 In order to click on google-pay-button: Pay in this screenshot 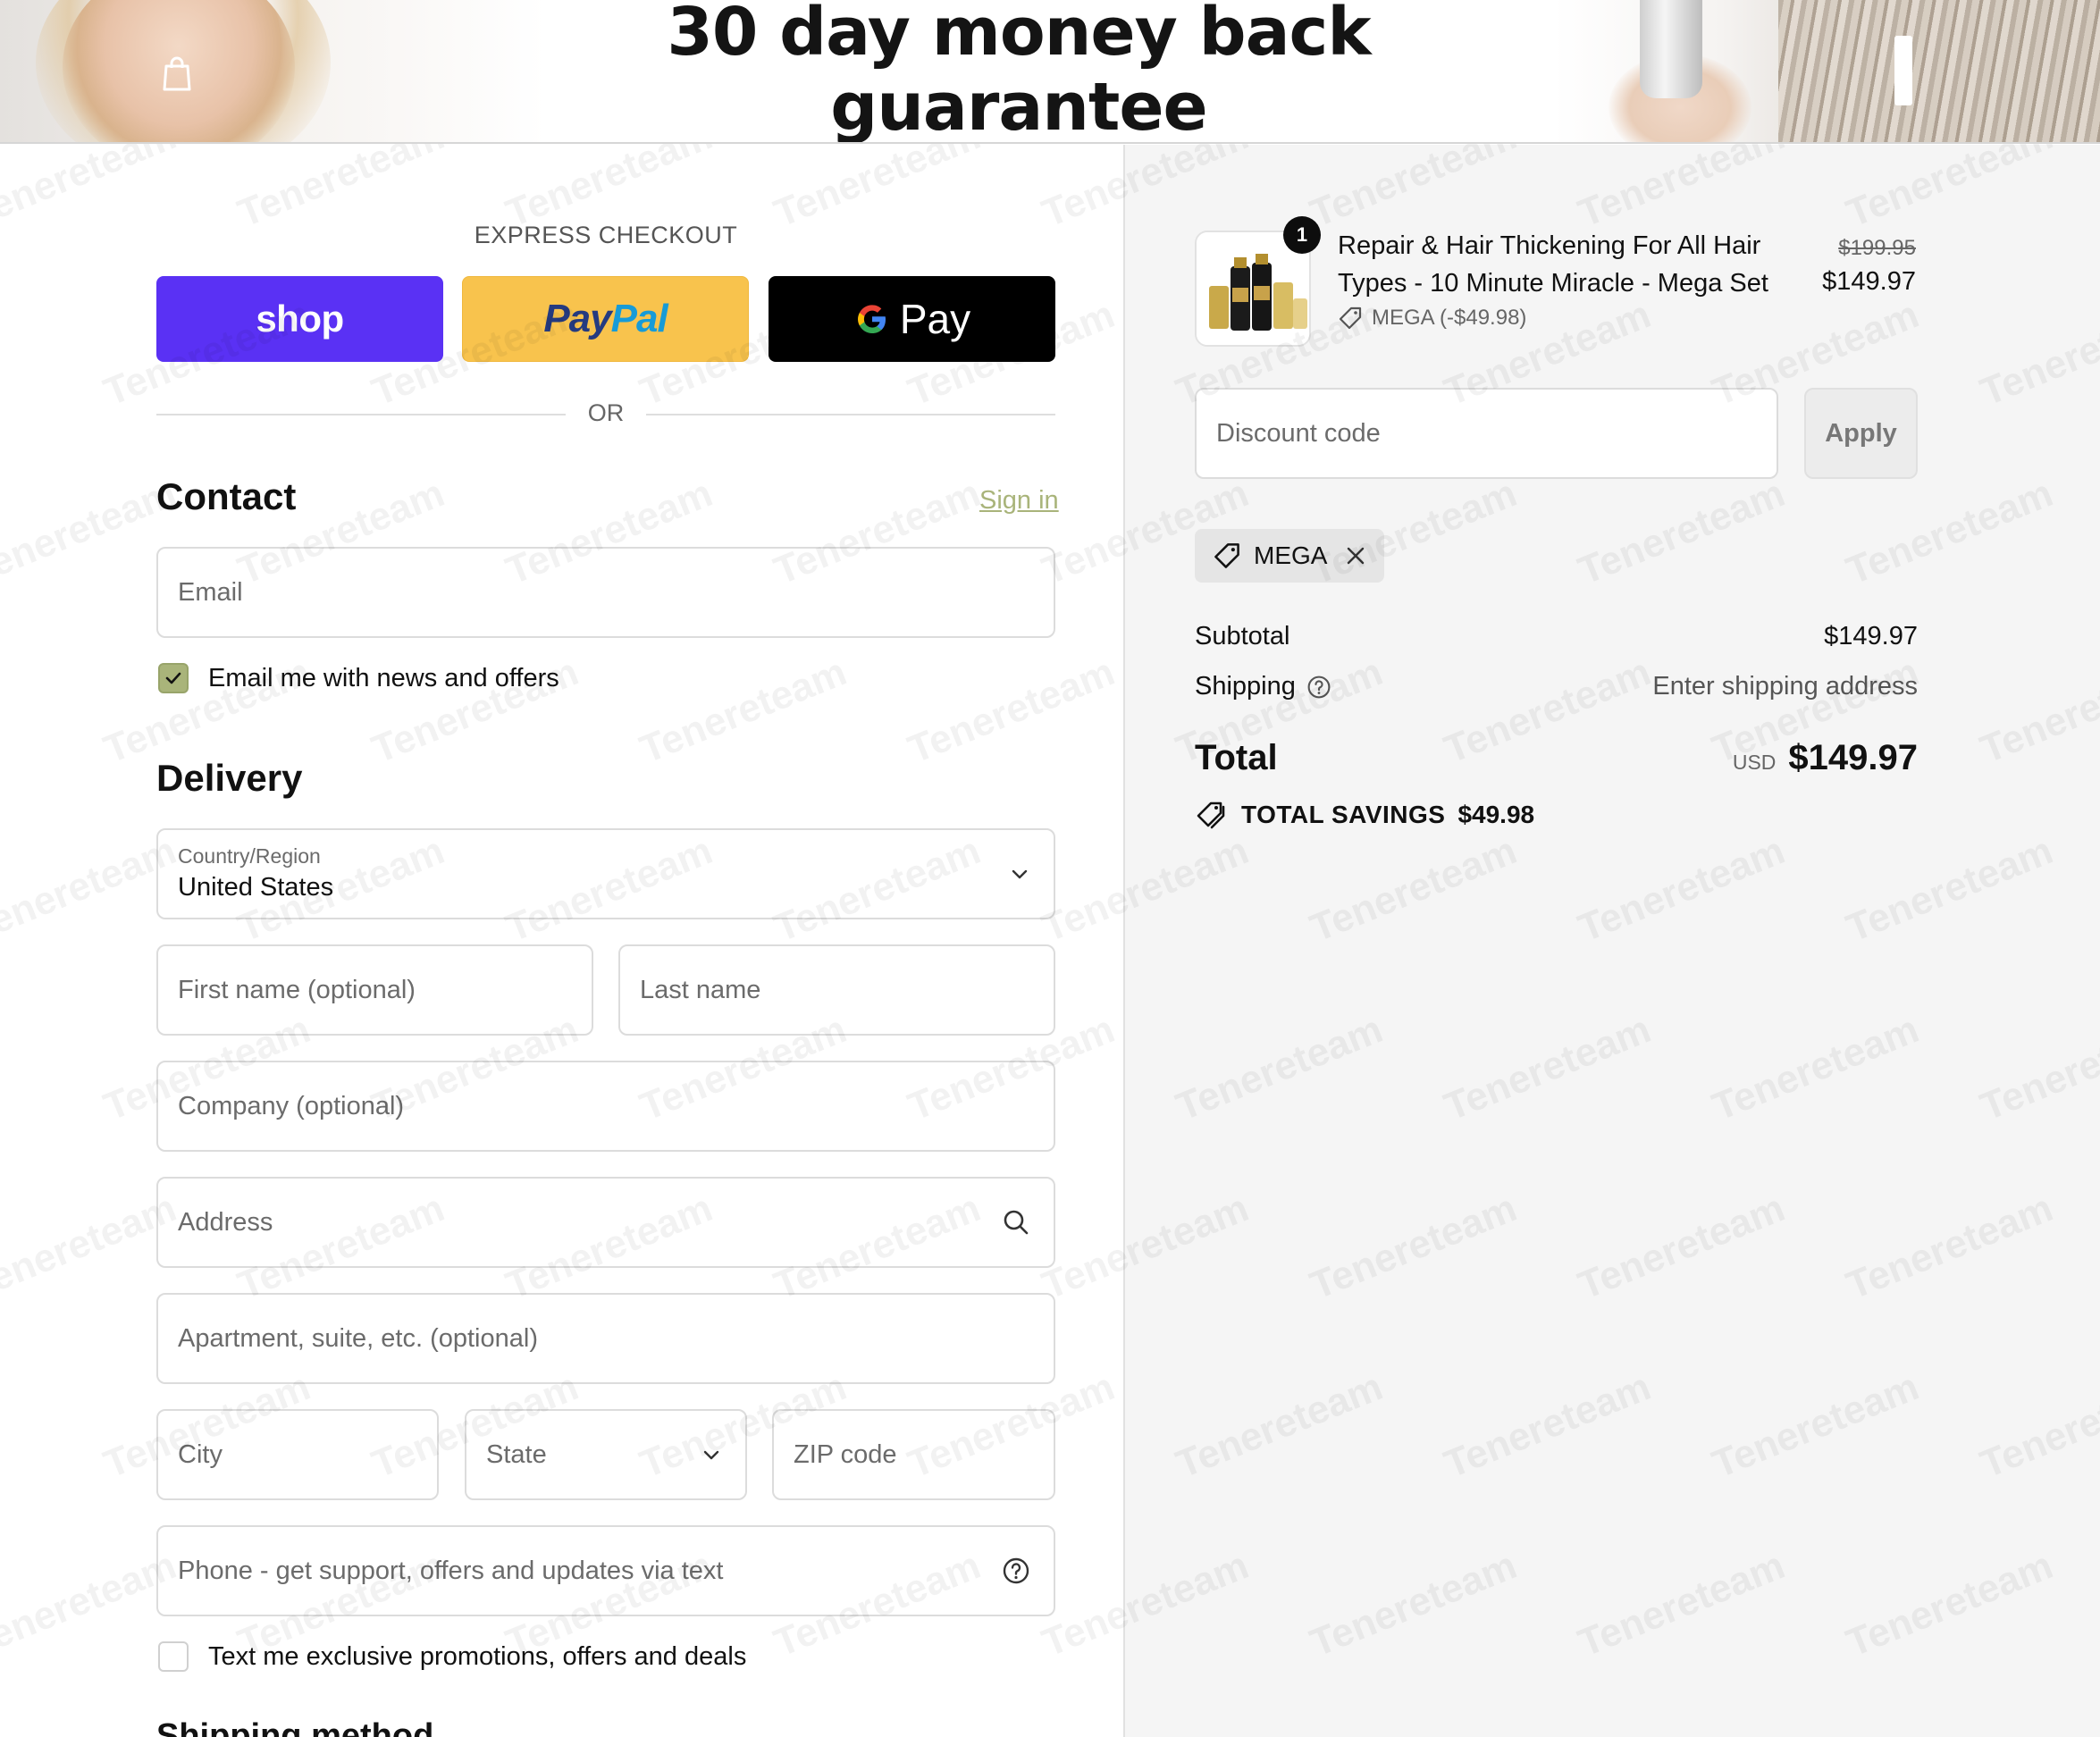, I will do `click(912, 319)`.